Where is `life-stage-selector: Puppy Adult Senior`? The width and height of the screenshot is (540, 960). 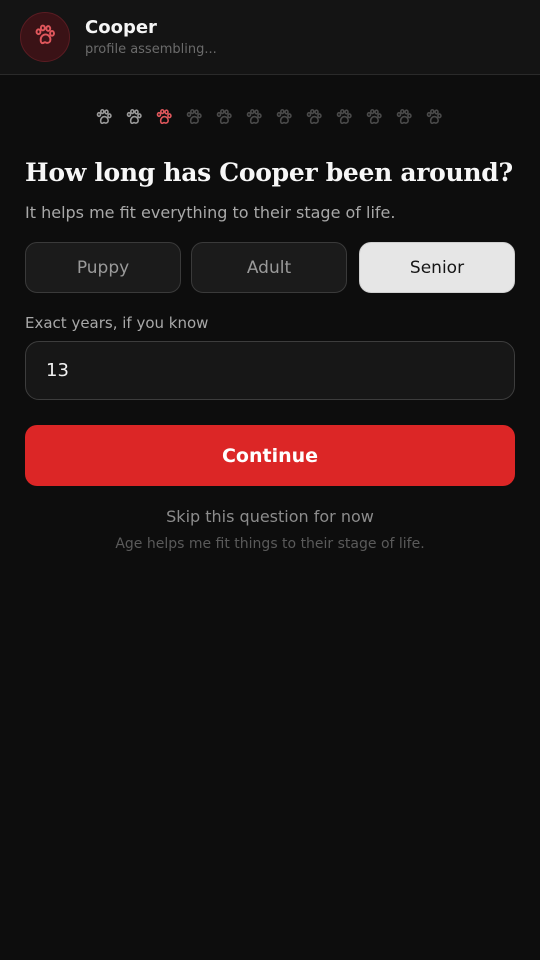 life-stage-selector: Puppy Adult Senior is located at coordinates (270, 267).